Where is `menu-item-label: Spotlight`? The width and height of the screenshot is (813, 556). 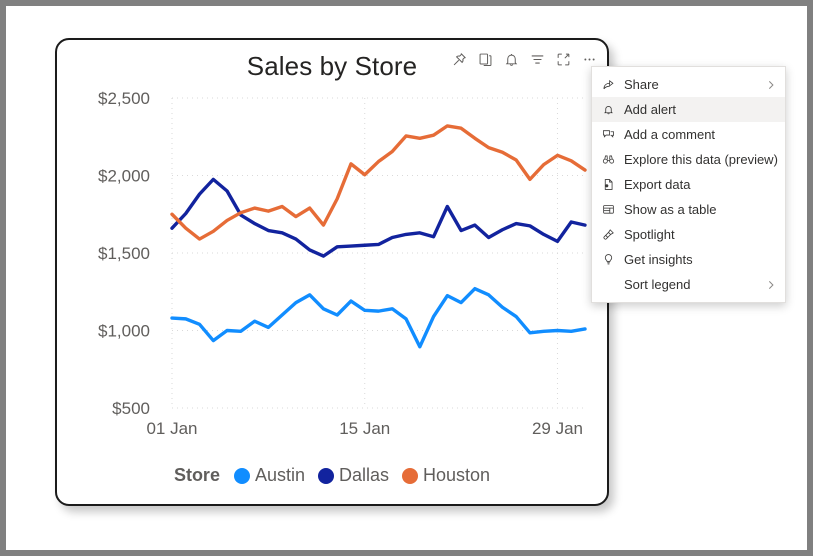 menu-item-label: Spotlight is located at coordinates (649, 234).